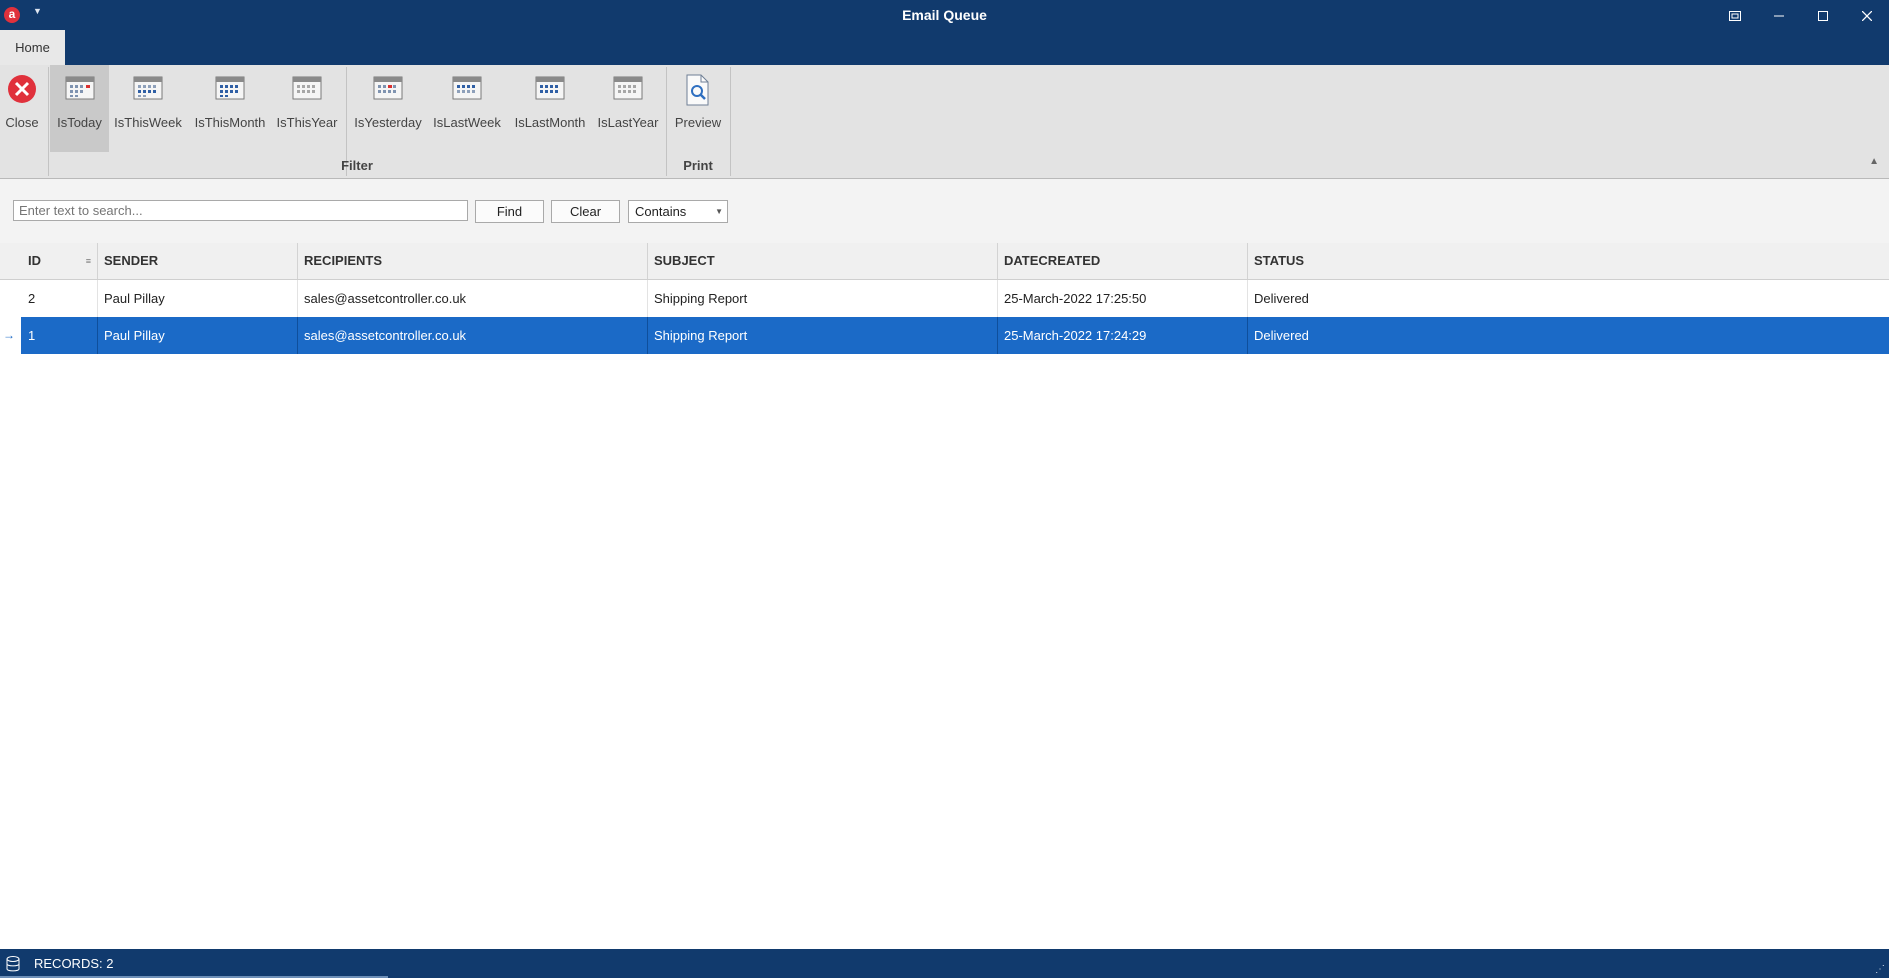 Image resolution: width=1889 pixels, height=978 pixels. I want to click on resize-grip-icon: ⋰, so click(1880, 969).